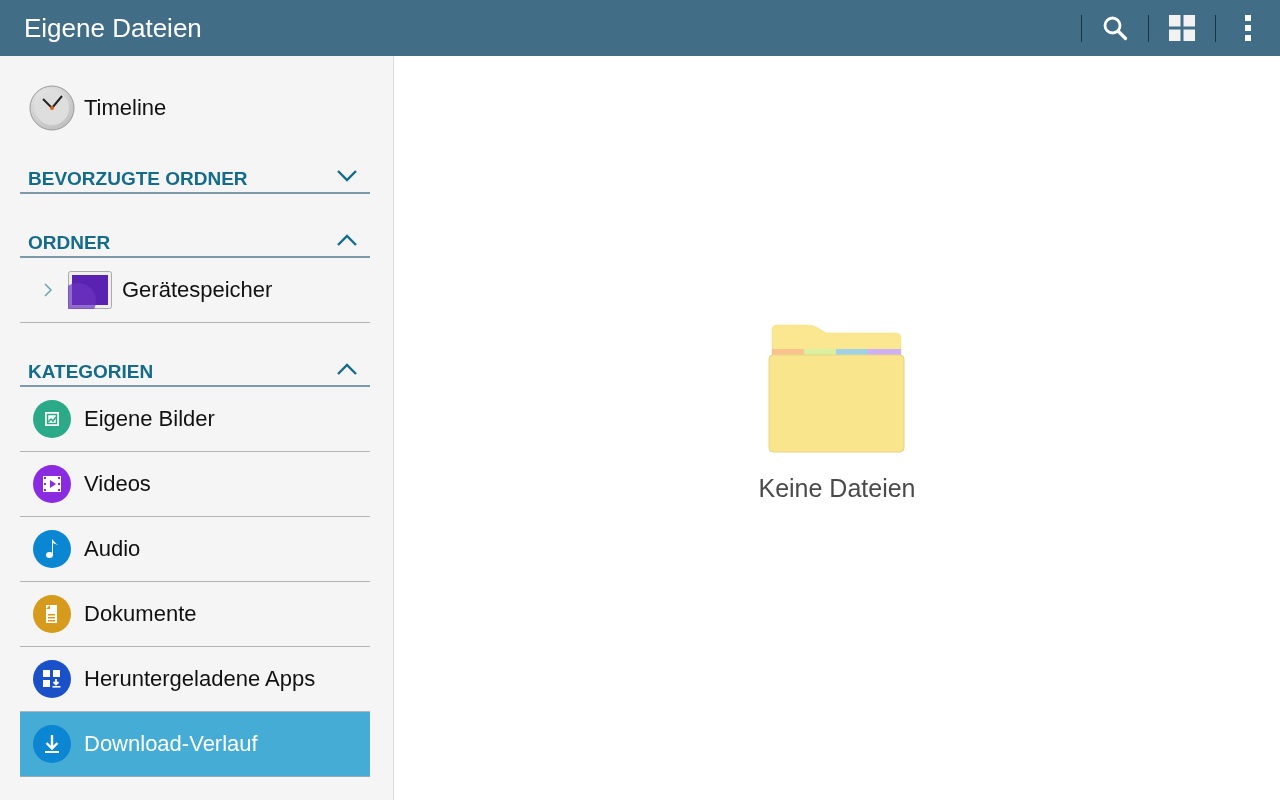 This screenshot has height=800, width=1280. What do you see at coordinates (1115, 28) in the screenshot?
I see `search-icon` at bounding box center [1115, 28].